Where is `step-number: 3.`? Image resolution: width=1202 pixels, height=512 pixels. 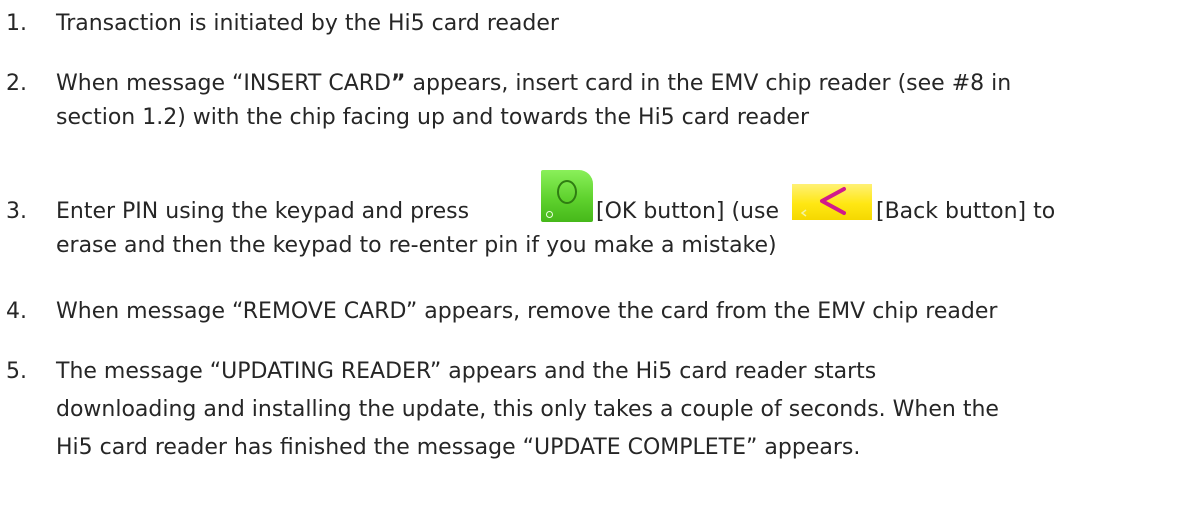
step-number: 3. is located at coordinates (16, 211).